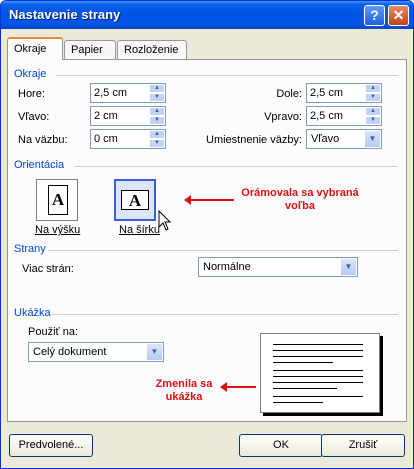  I want to click on landscape-page-icon: A, so click(135, 200).